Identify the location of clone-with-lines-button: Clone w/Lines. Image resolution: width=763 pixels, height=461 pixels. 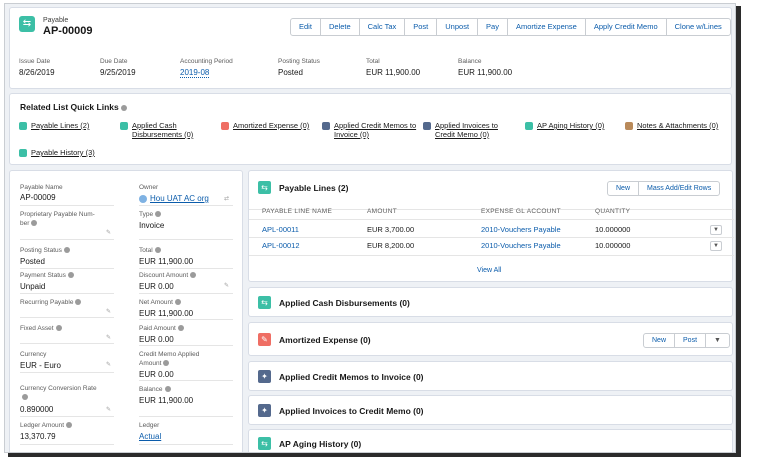
(698, 27).